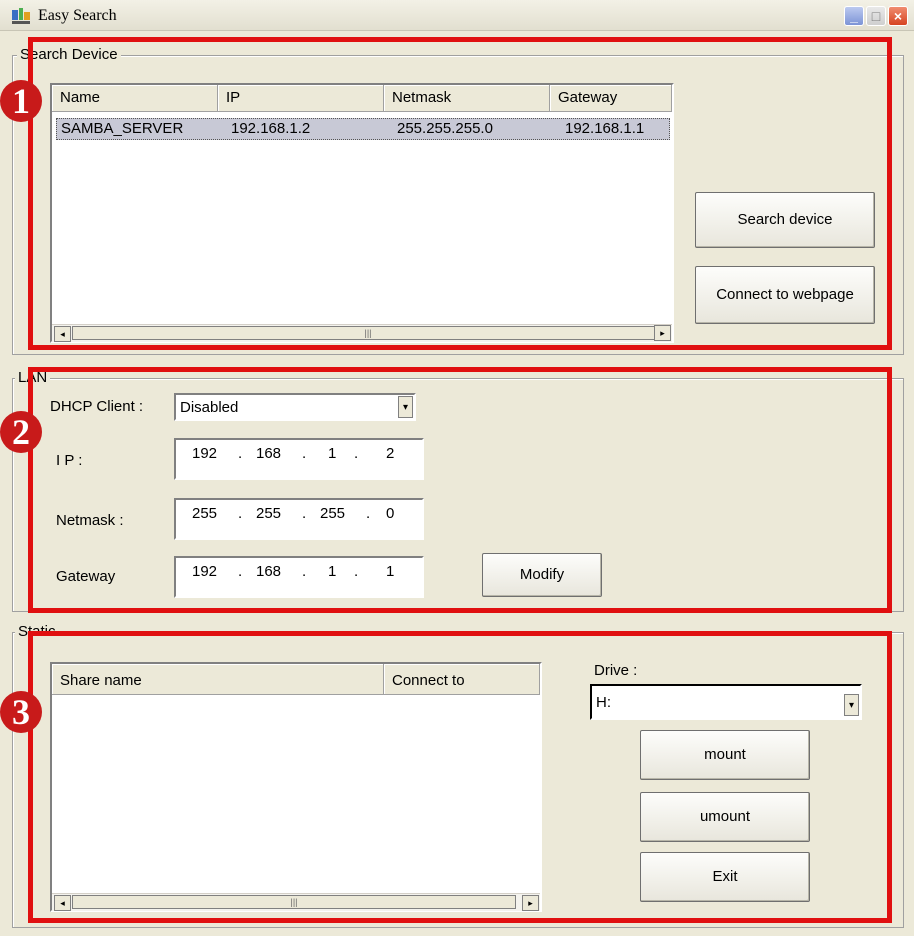  What do you see at coordinates (332, 571) in the screenshot?
I see `gateway-octet-3: 1` at bounding box center [332, 571].